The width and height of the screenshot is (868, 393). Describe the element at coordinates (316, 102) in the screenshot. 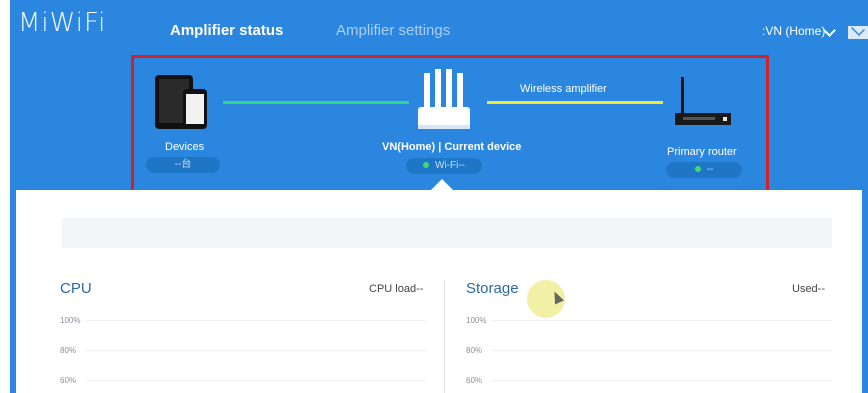

I see `link-devices` at that location.